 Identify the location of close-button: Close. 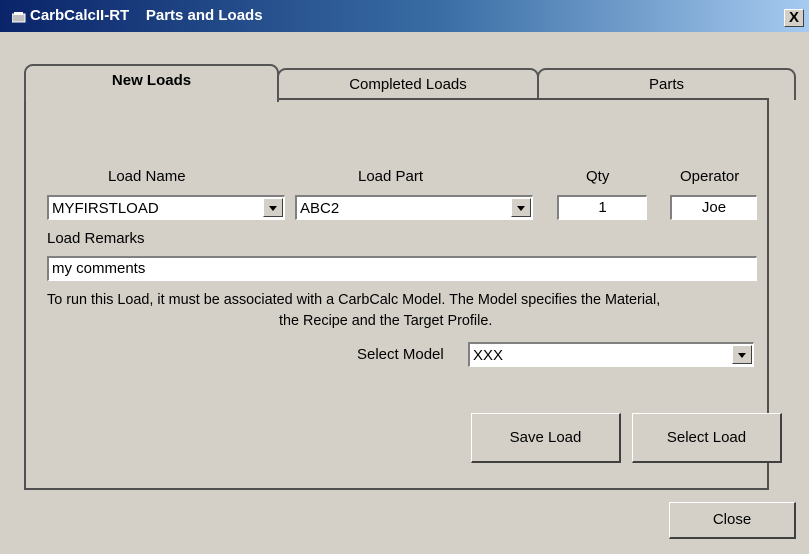
(732, 520).